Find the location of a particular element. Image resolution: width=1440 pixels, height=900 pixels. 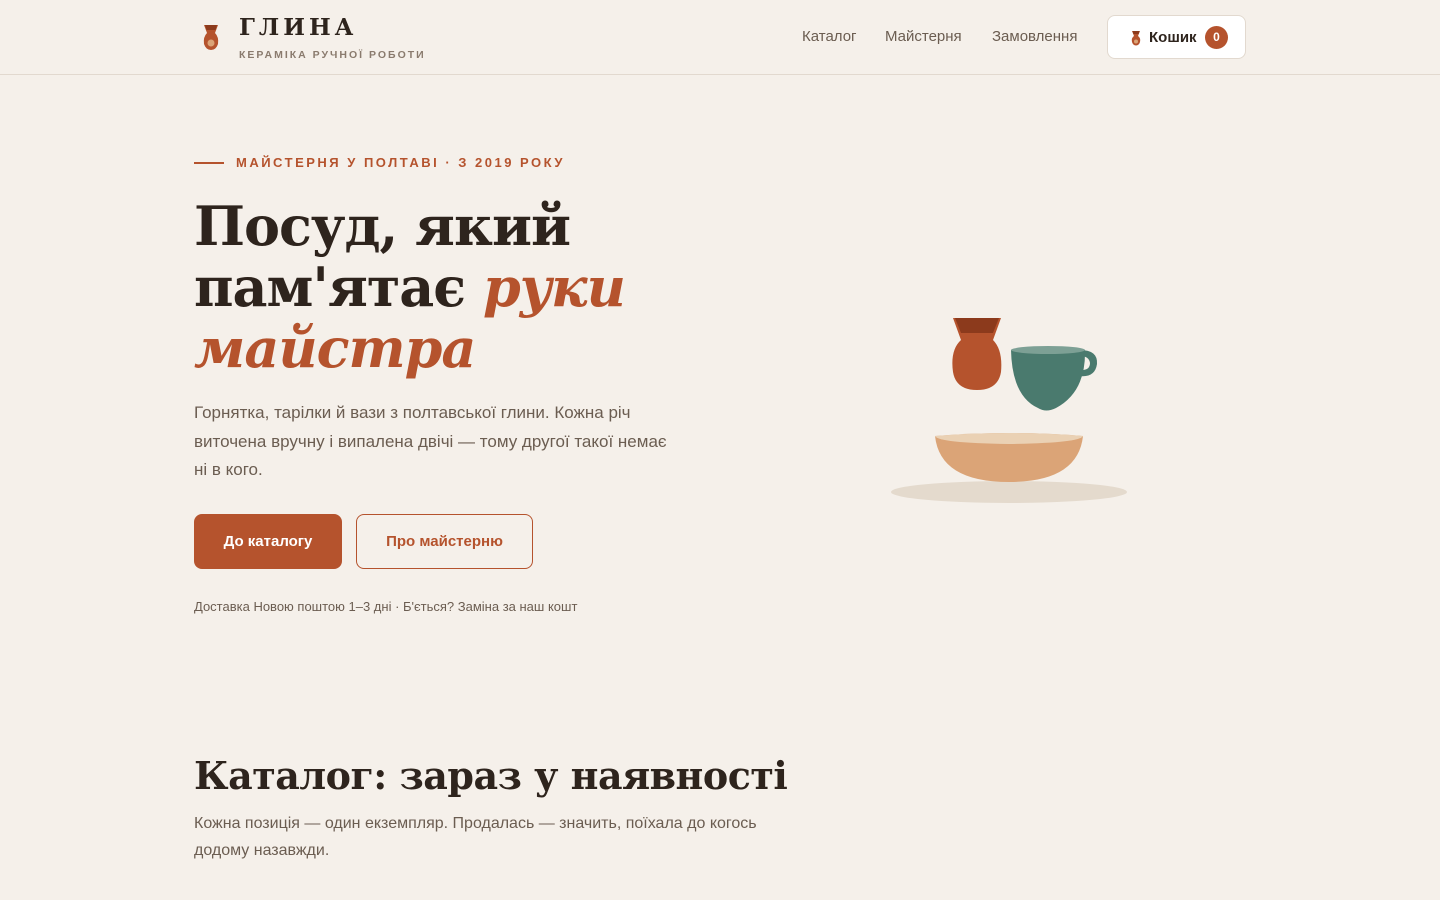

shadow-shape is located at coordinates (1009, 492).